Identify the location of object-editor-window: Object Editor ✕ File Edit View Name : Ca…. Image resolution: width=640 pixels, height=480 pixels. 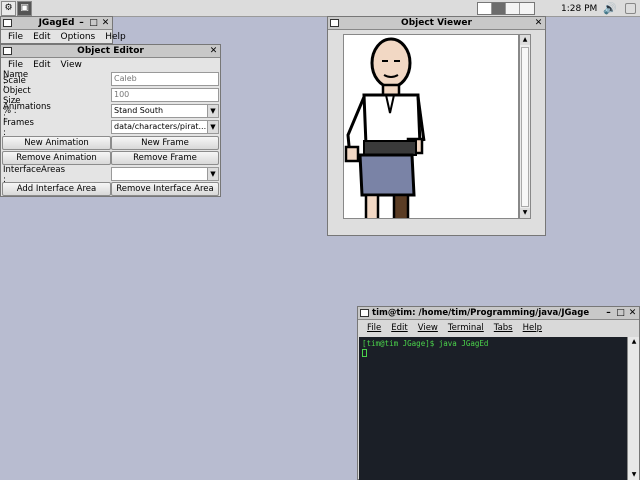
(110, 120).